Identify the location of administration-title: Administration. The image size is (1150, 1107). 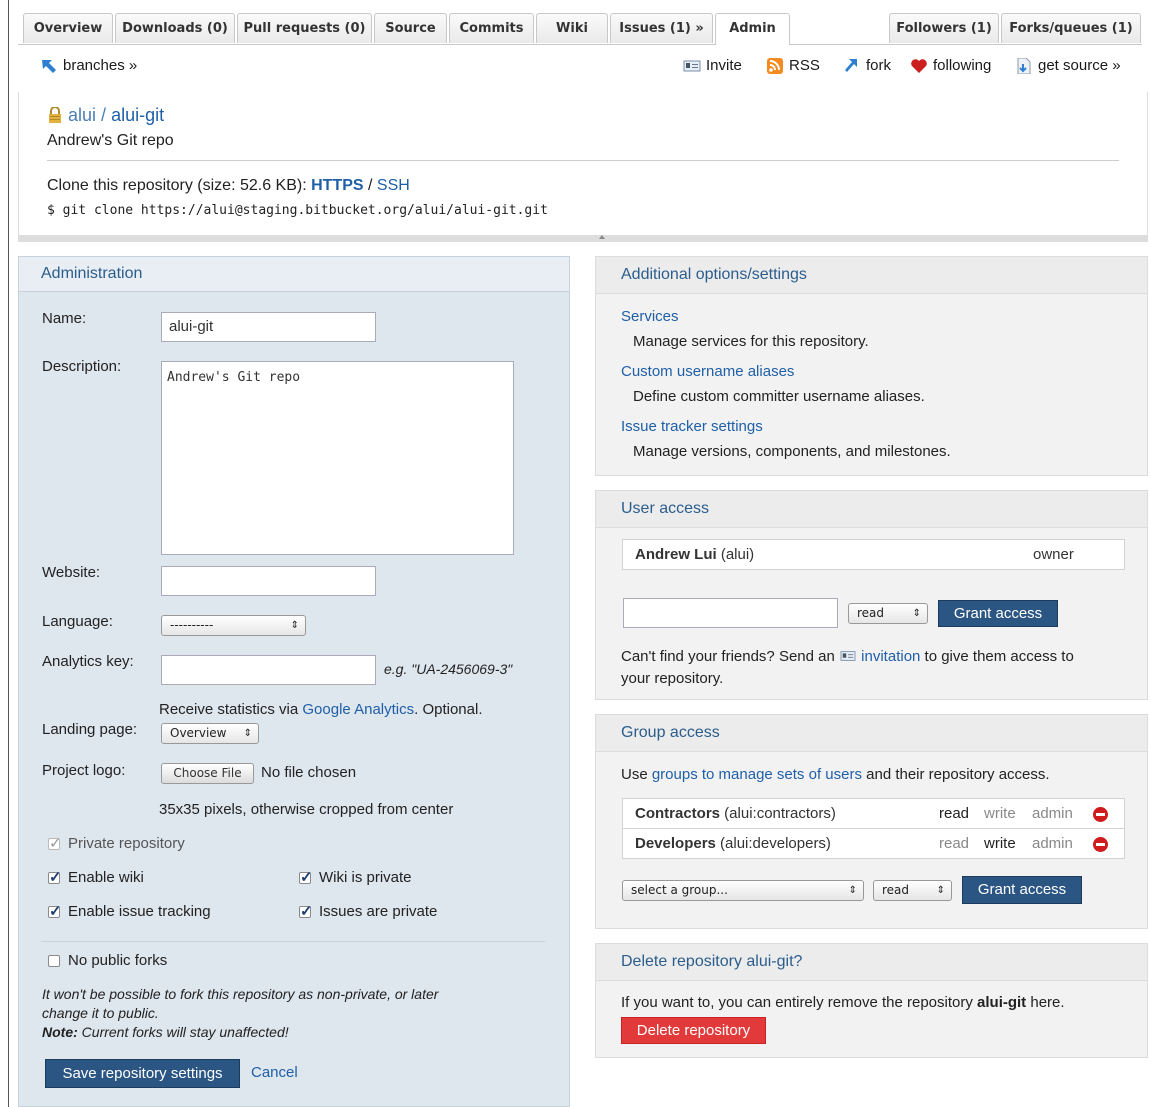
(294, 274).